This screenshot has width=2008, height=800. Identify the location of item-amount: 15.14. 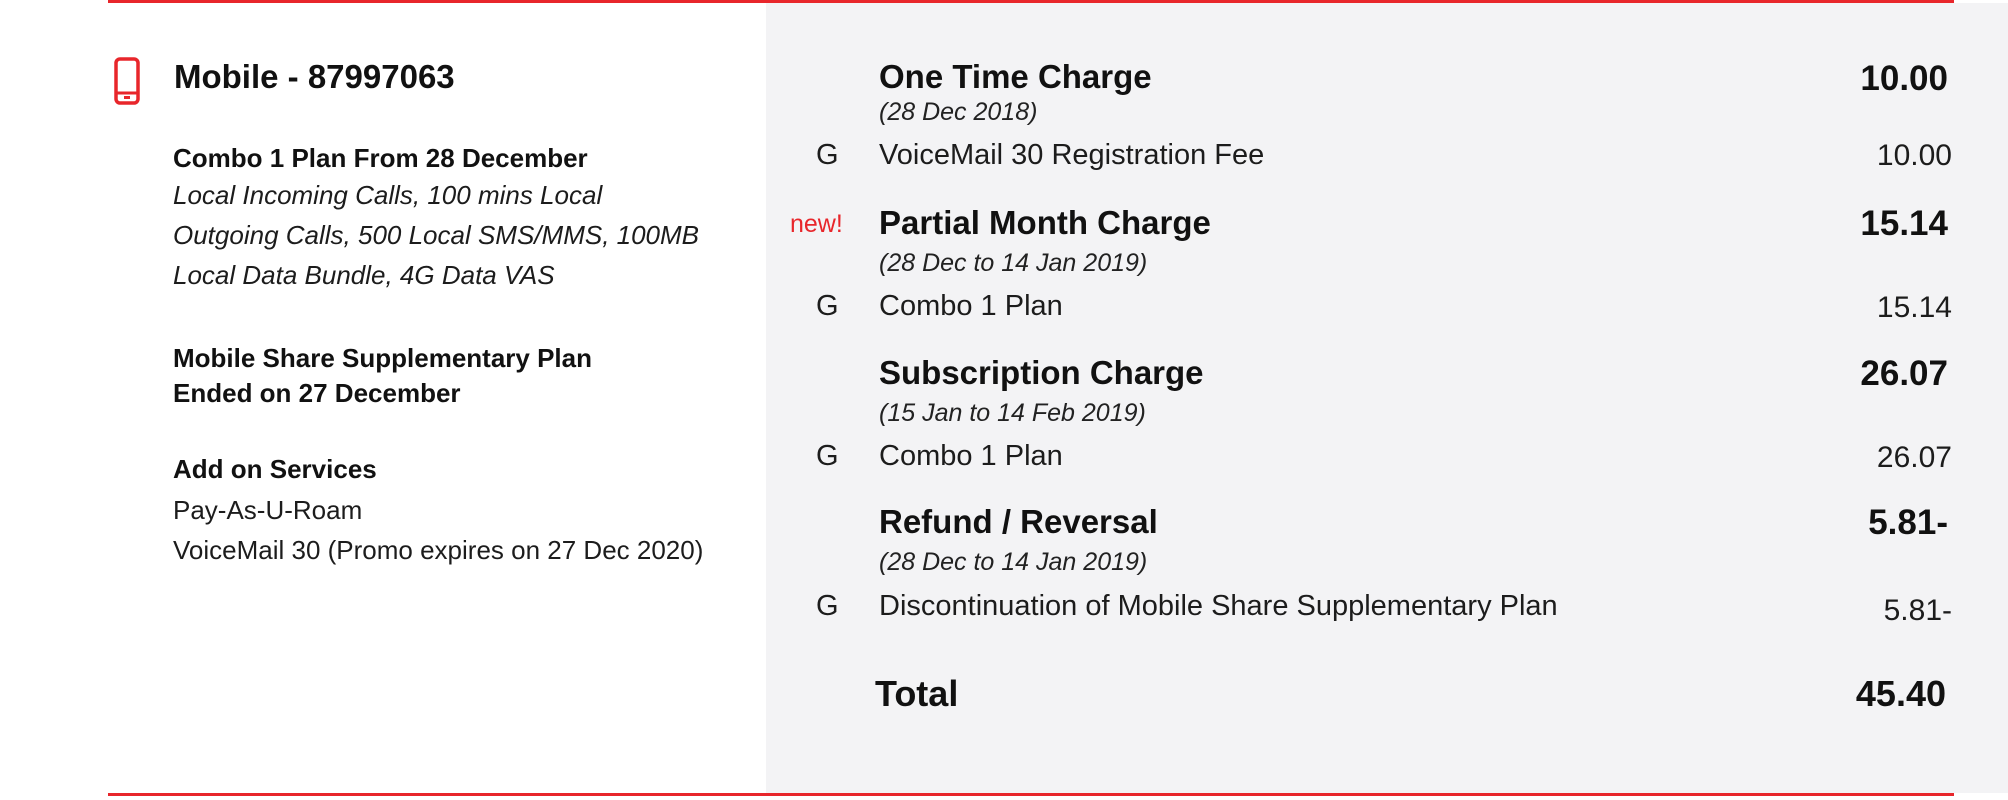
(1914, 307).